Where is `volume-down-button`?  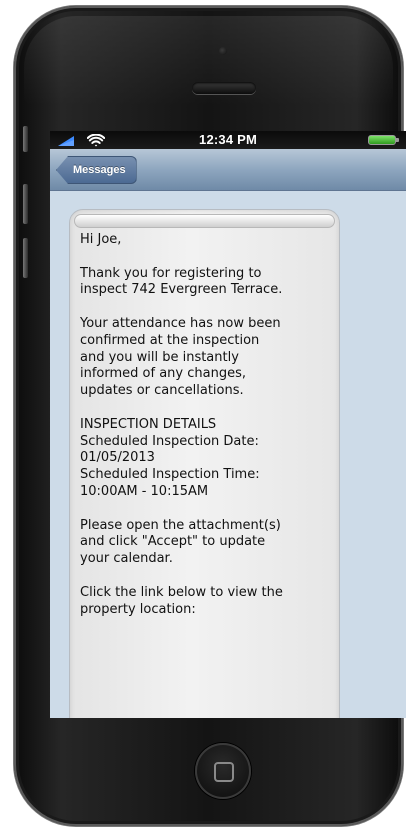 volume-down-button is located at coordinates (25, 258).